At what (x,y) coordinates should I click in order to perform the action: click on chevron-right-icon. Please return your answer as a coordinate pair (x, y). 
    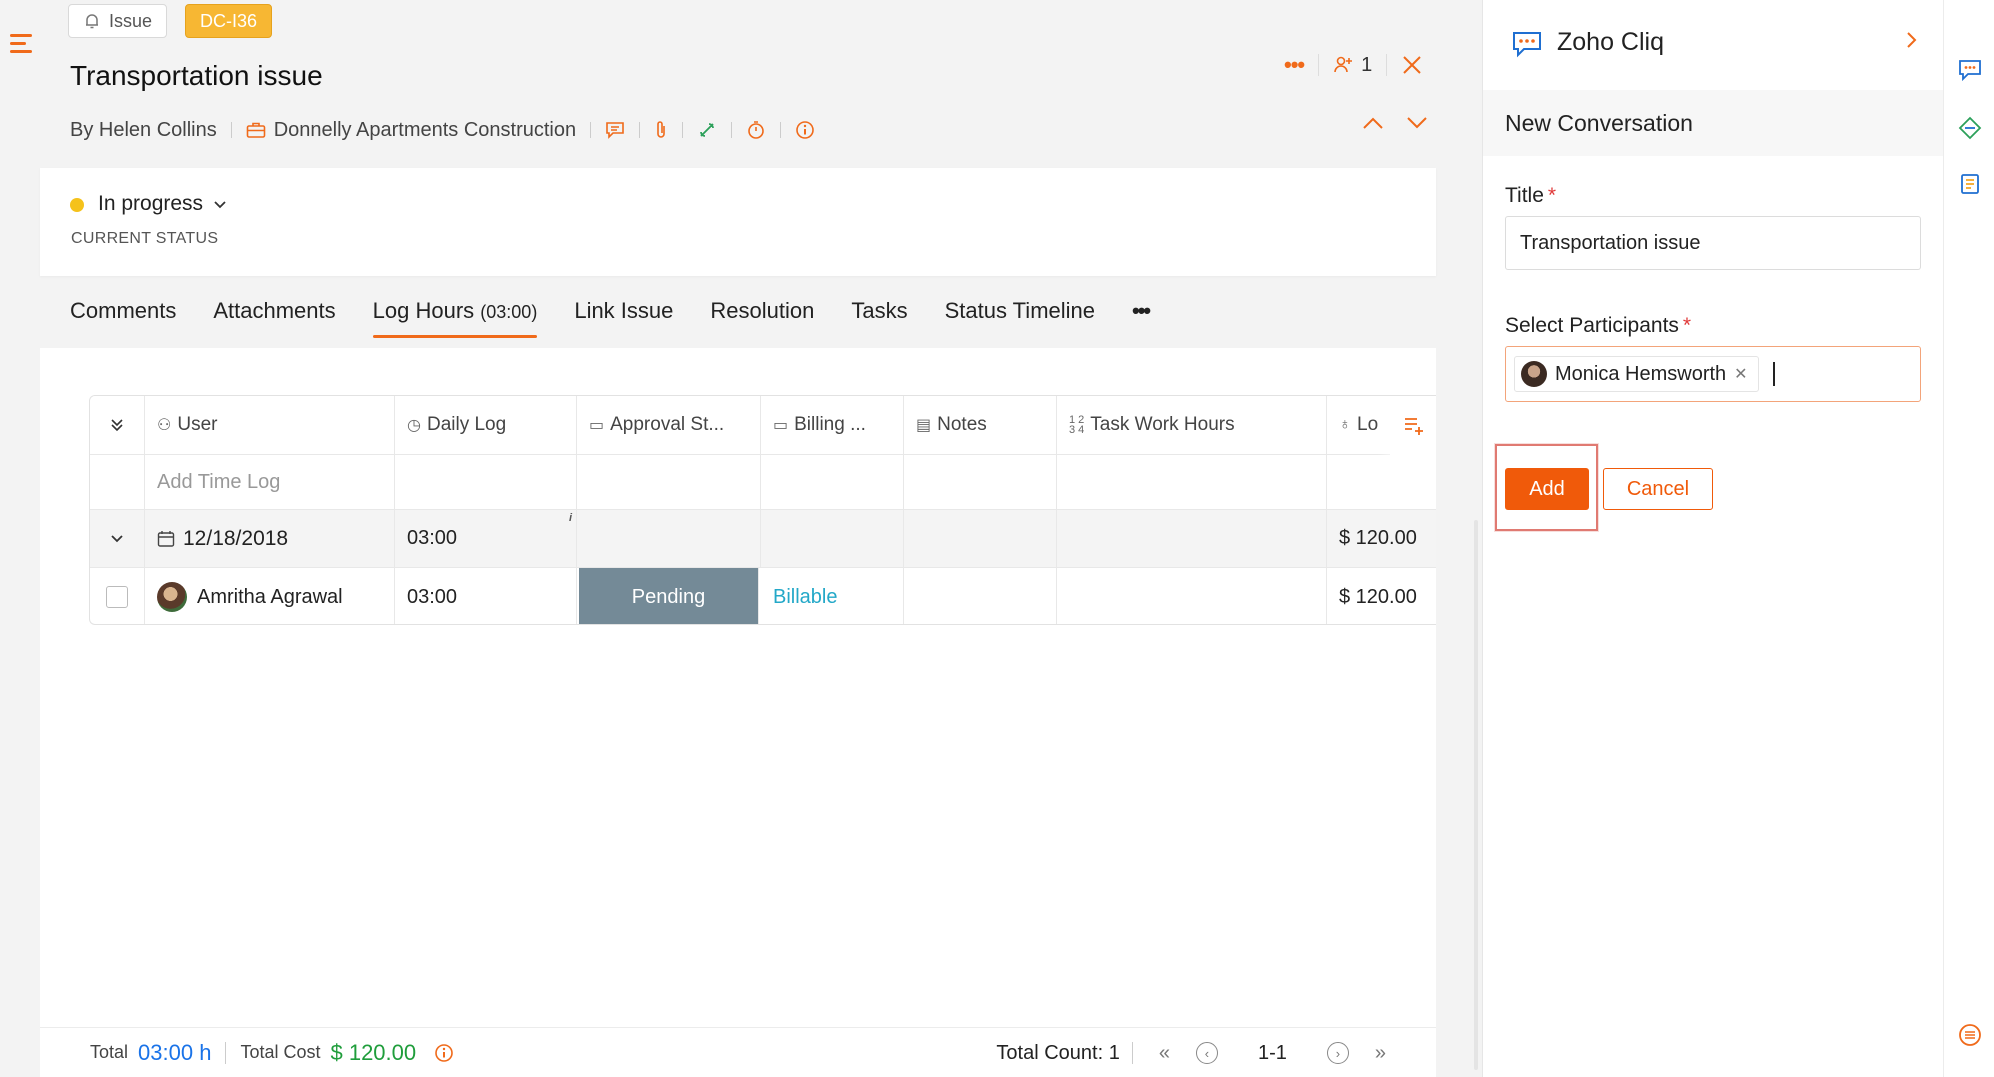
    Looking at the image, I should click on (1912, 40).